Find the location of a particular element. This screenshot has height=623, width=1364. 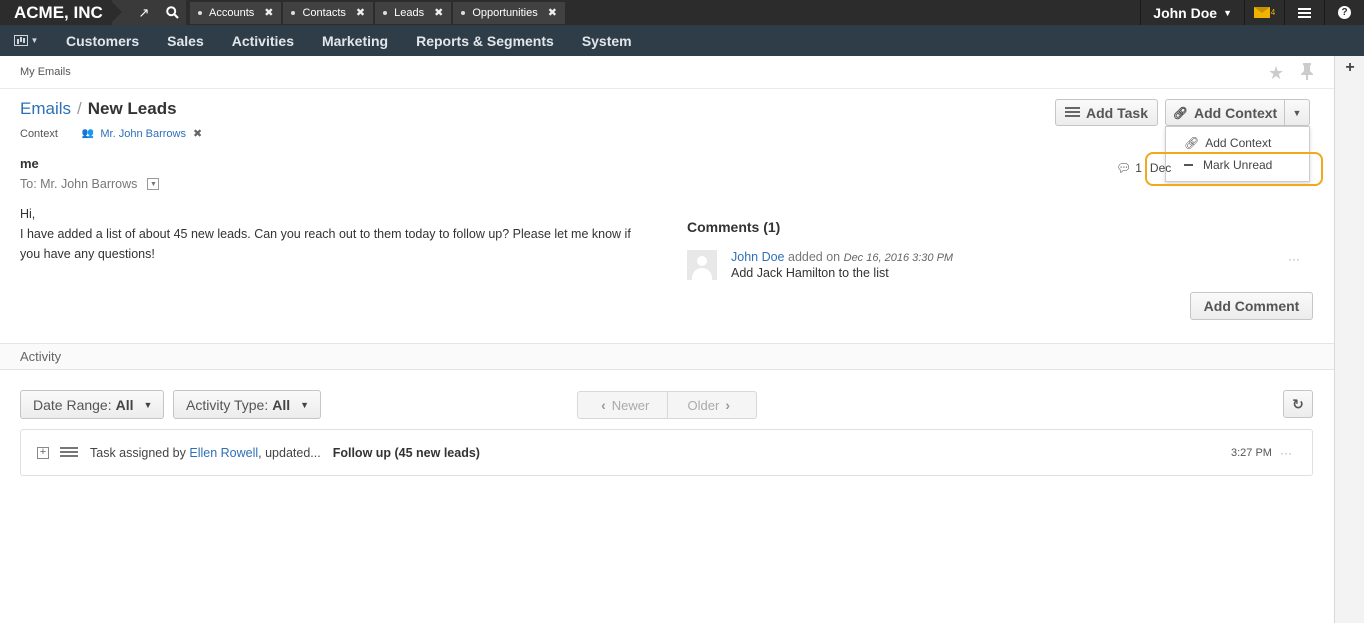

activity-type-filter: Activity Type: All ▼ is located at coordinates (247, 404).